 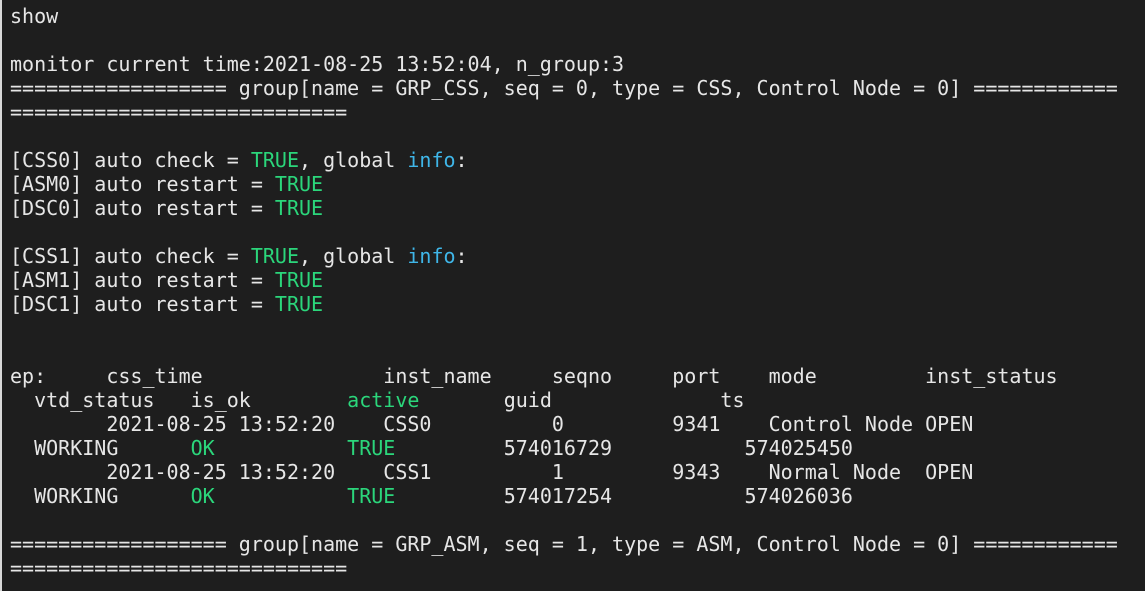 I want to click on terminal-line: [DSC0] auto restart = TRUE, so click(x=577, y=208).